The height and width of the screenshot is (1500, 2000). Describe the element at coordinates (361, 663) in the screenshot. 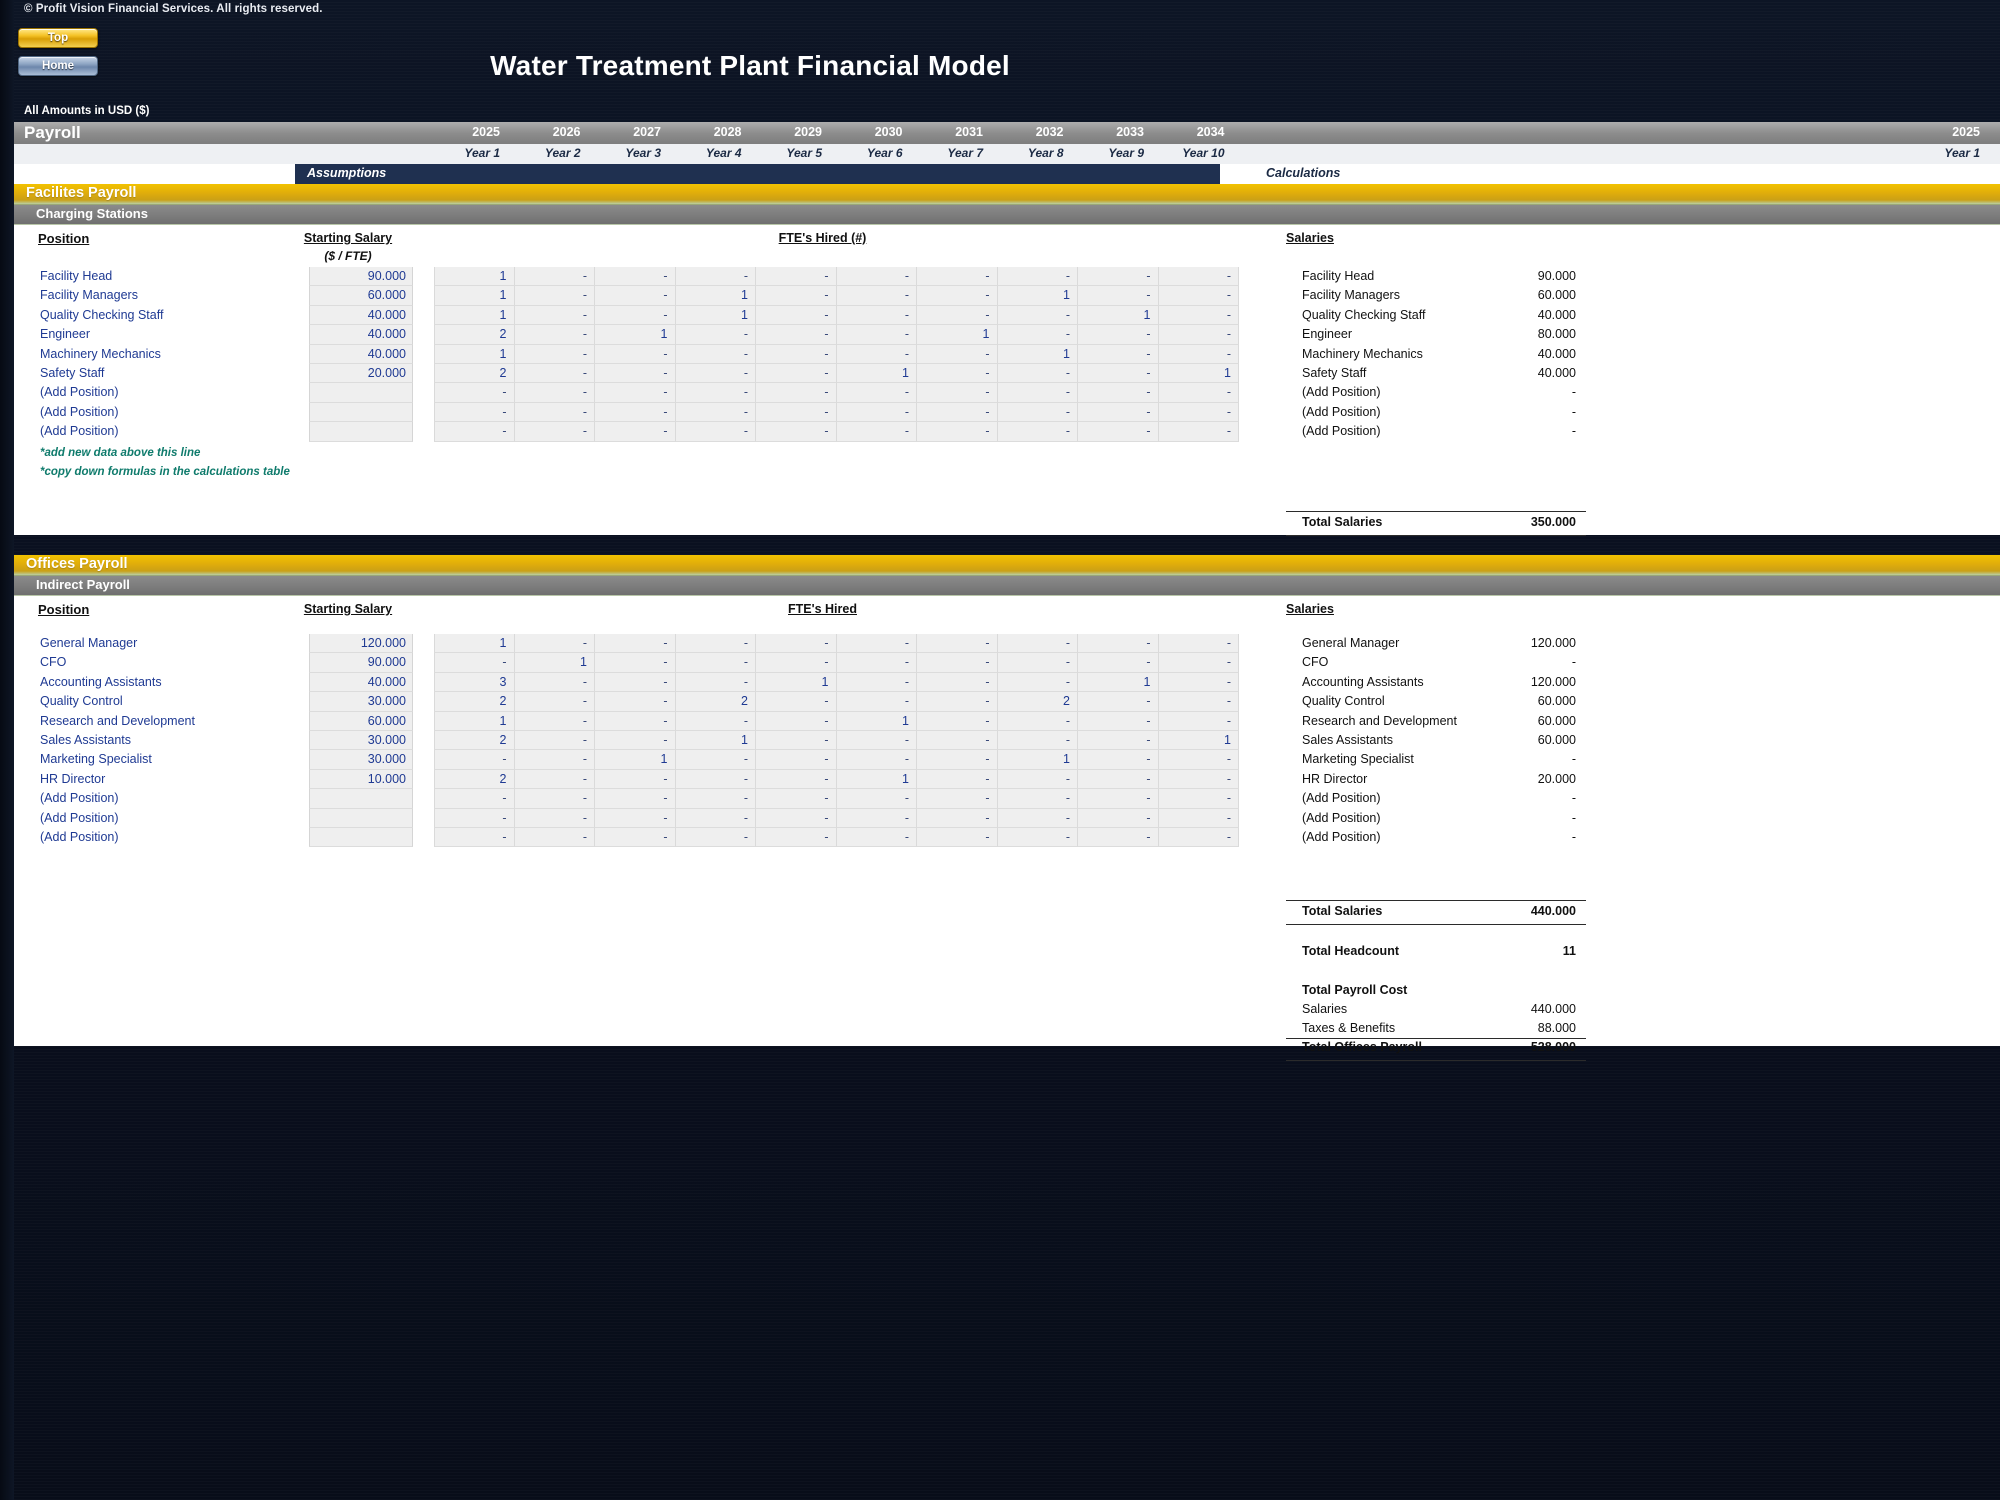

I see `starting-salary-cell: 90.000` at that location.